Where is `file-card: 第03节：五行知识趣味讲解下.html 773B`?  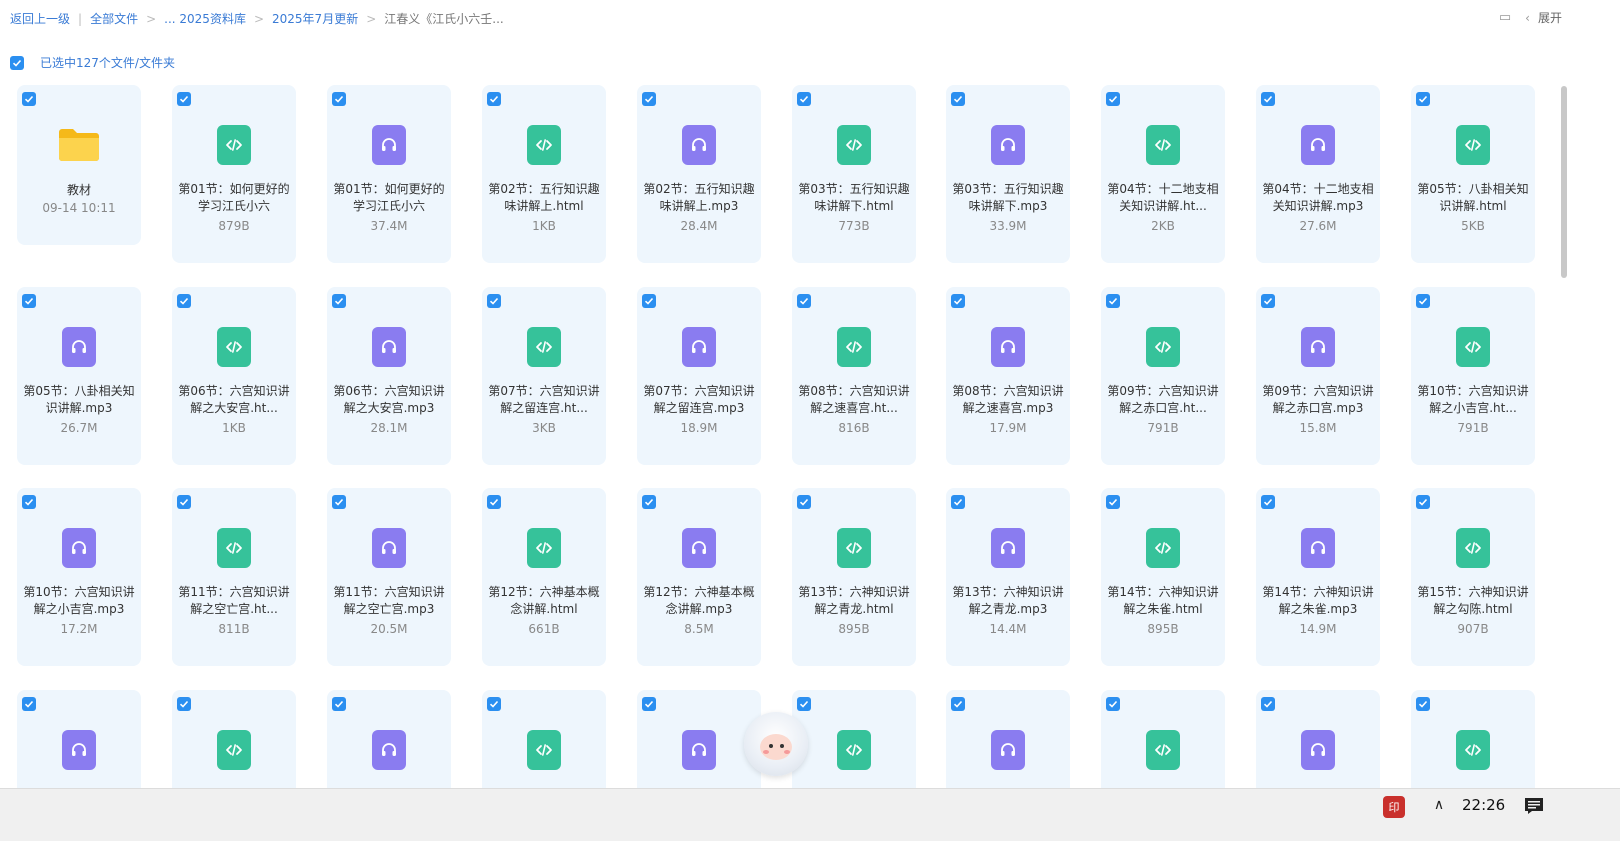 file-card: 第03节：五行知识趣味讲解下.html 773B is located at coordinates (854, 174).